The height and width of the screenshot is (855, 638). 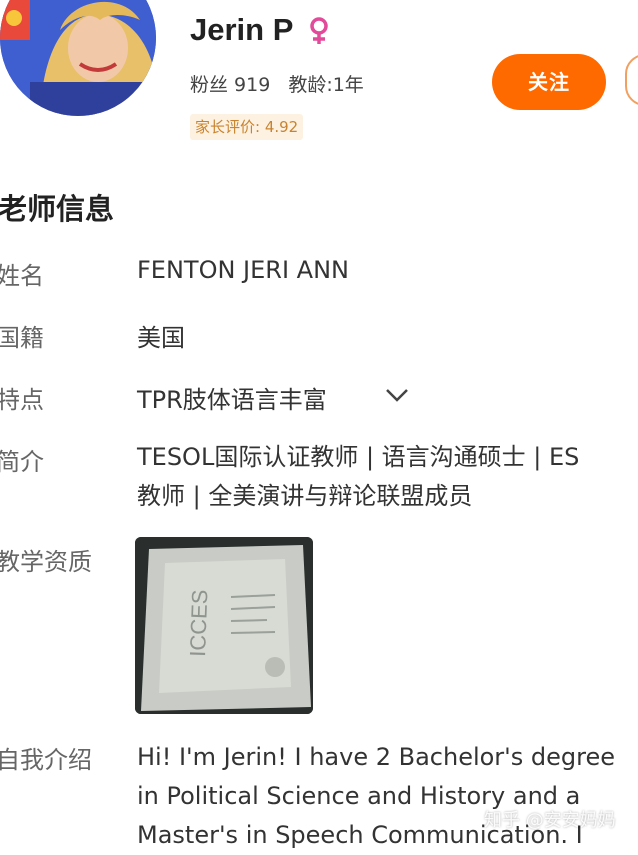 What do you see at coordinates (247, 127) in the screenshot?
I see `parent-rating-badge: 家长评价: 4.92` at bounding box center [247, 127].